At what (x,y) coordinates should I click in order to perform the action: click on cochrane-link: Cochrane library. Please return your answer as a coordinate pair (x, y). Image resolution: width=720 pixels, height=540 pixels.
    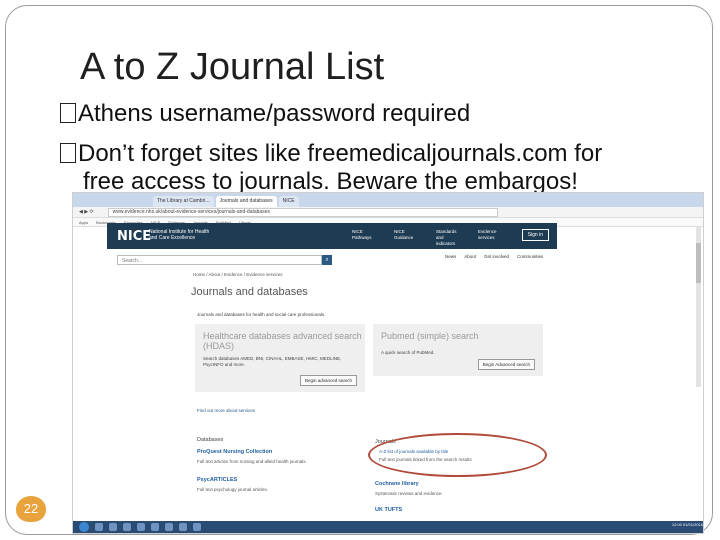
    Looking at the image, I should click on (397, 484).